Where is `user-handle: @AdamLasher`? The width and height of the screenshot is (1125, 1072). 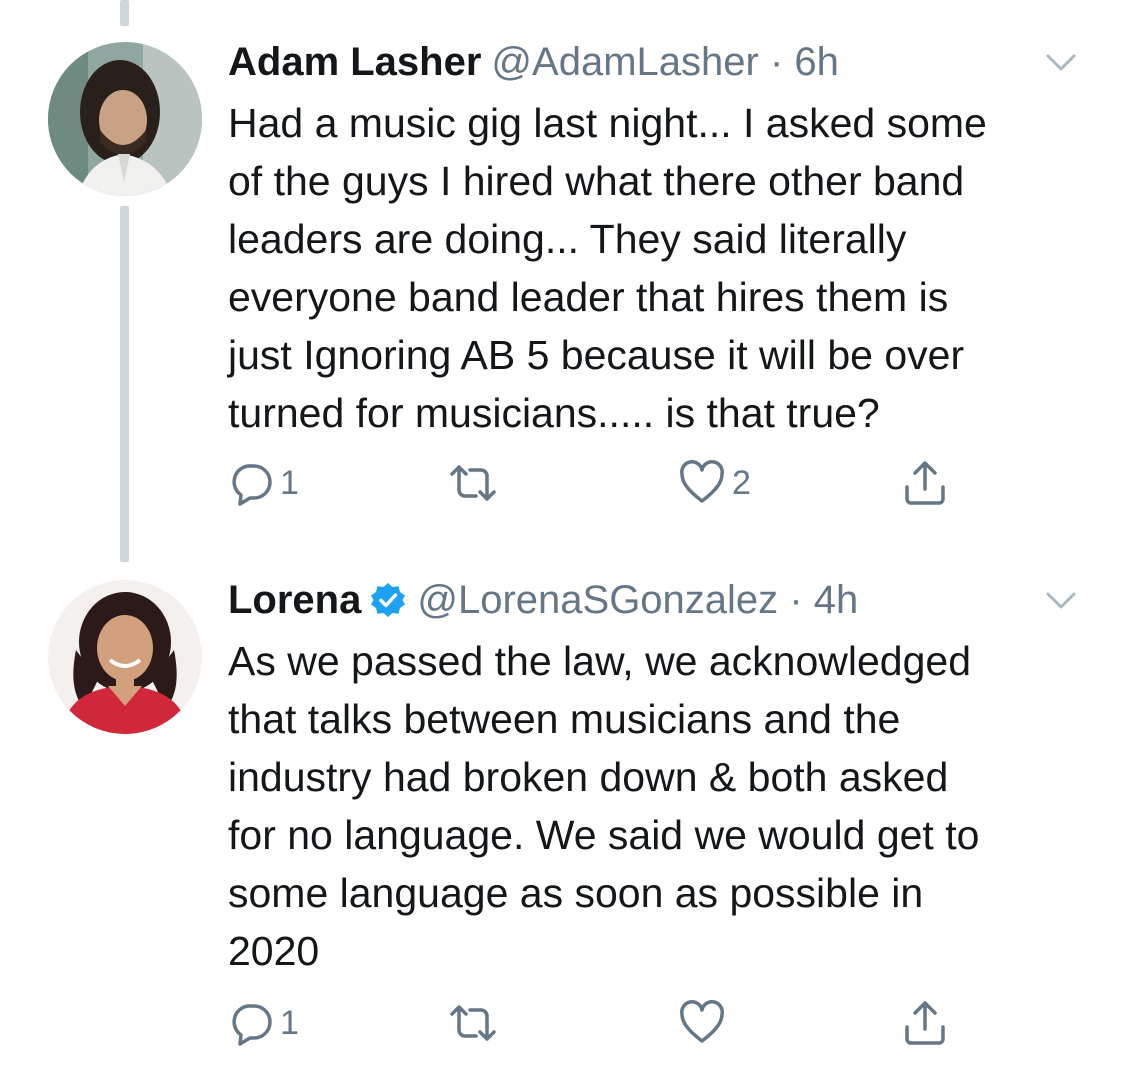 user-handle: @AdamLasher is located at coordinates (624, 62).